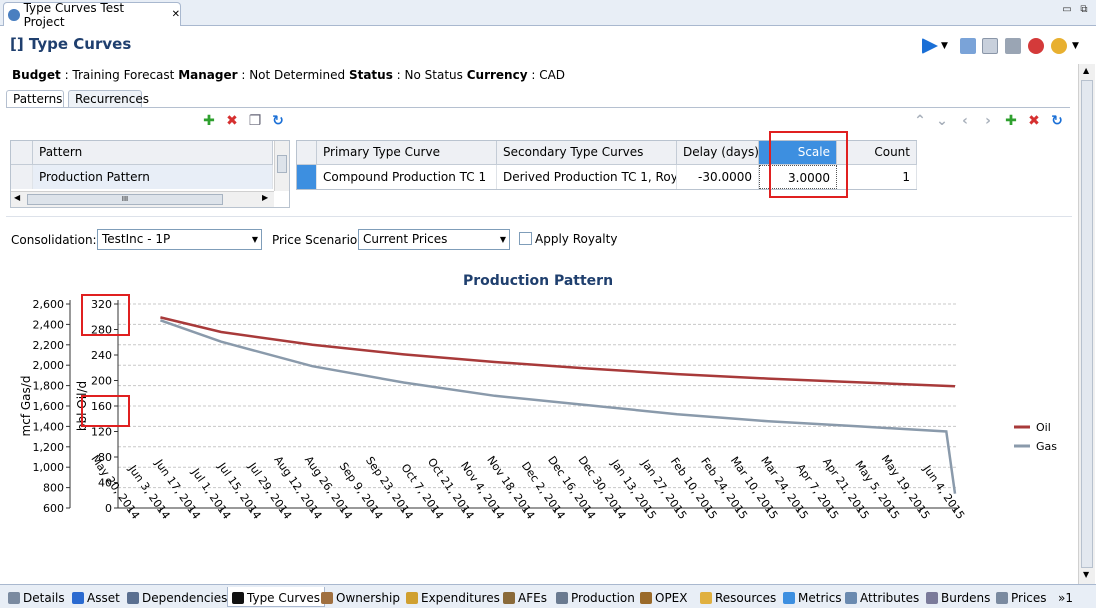  What do you see at coordinates (54, 240) in the screenshot?
I see `consolidation-label: Consolidation:` at bounding box center [54, 240].